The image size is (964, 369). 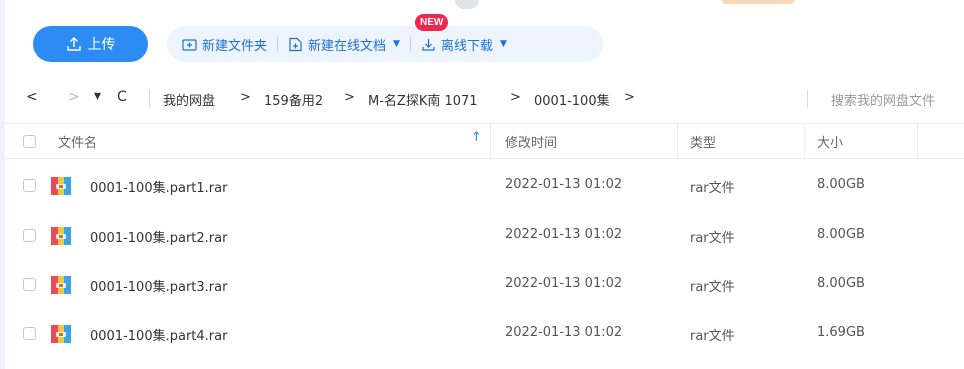 I want to click on new-doc-icon, so click(x=295, y=44).